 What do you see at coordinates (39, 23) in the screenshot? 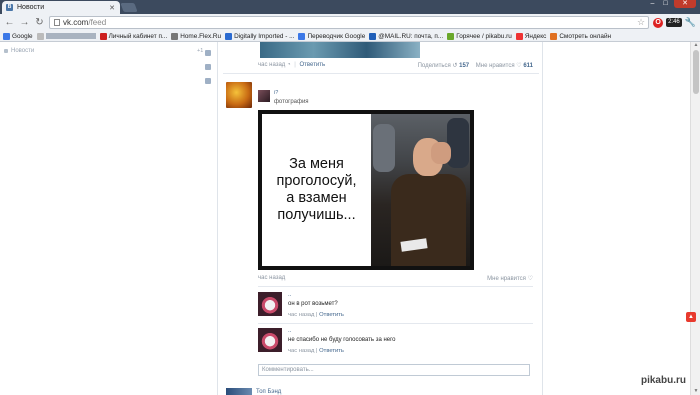
I see `reload-icon: ↻` at bounding box center [39, 23].